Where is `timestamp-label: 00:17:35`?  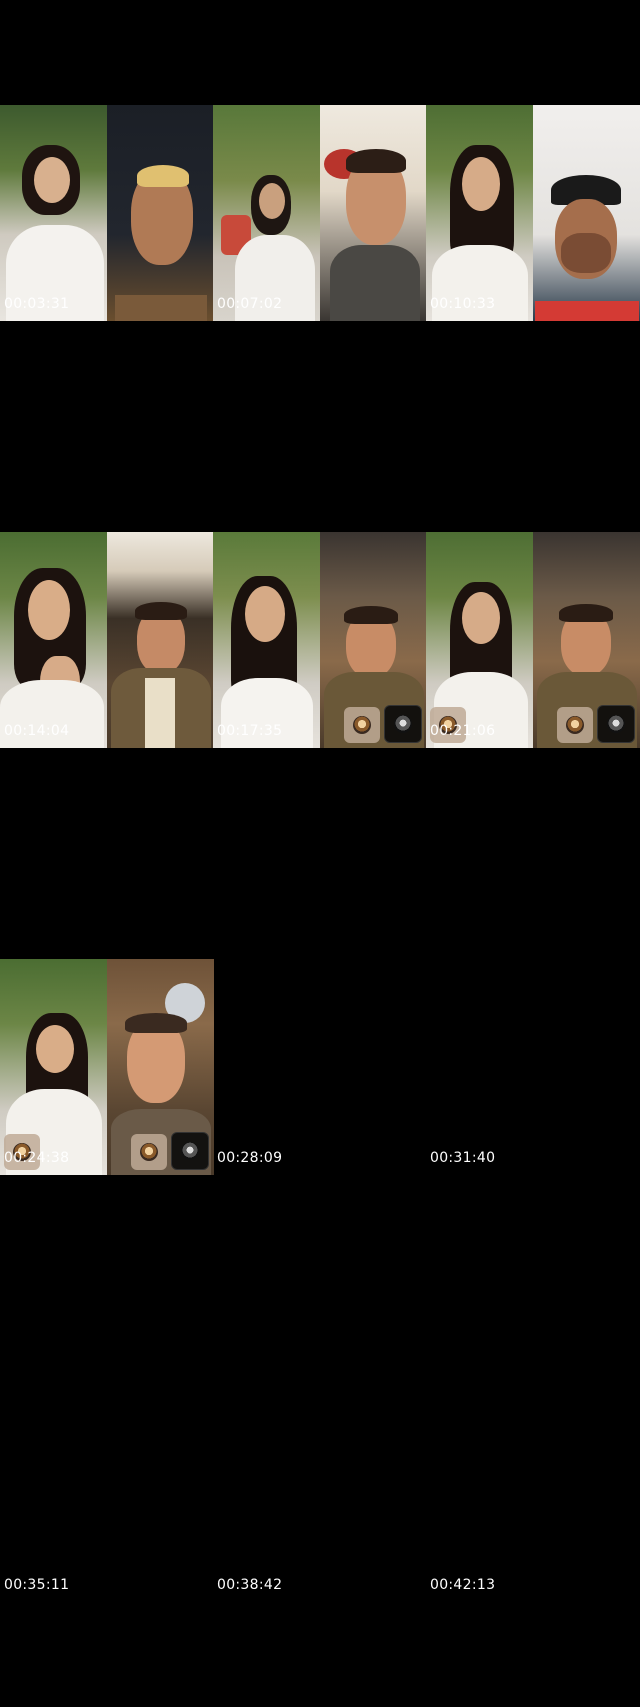
timestamp-label: 00:17:35 is located at coordinates (250, 731).